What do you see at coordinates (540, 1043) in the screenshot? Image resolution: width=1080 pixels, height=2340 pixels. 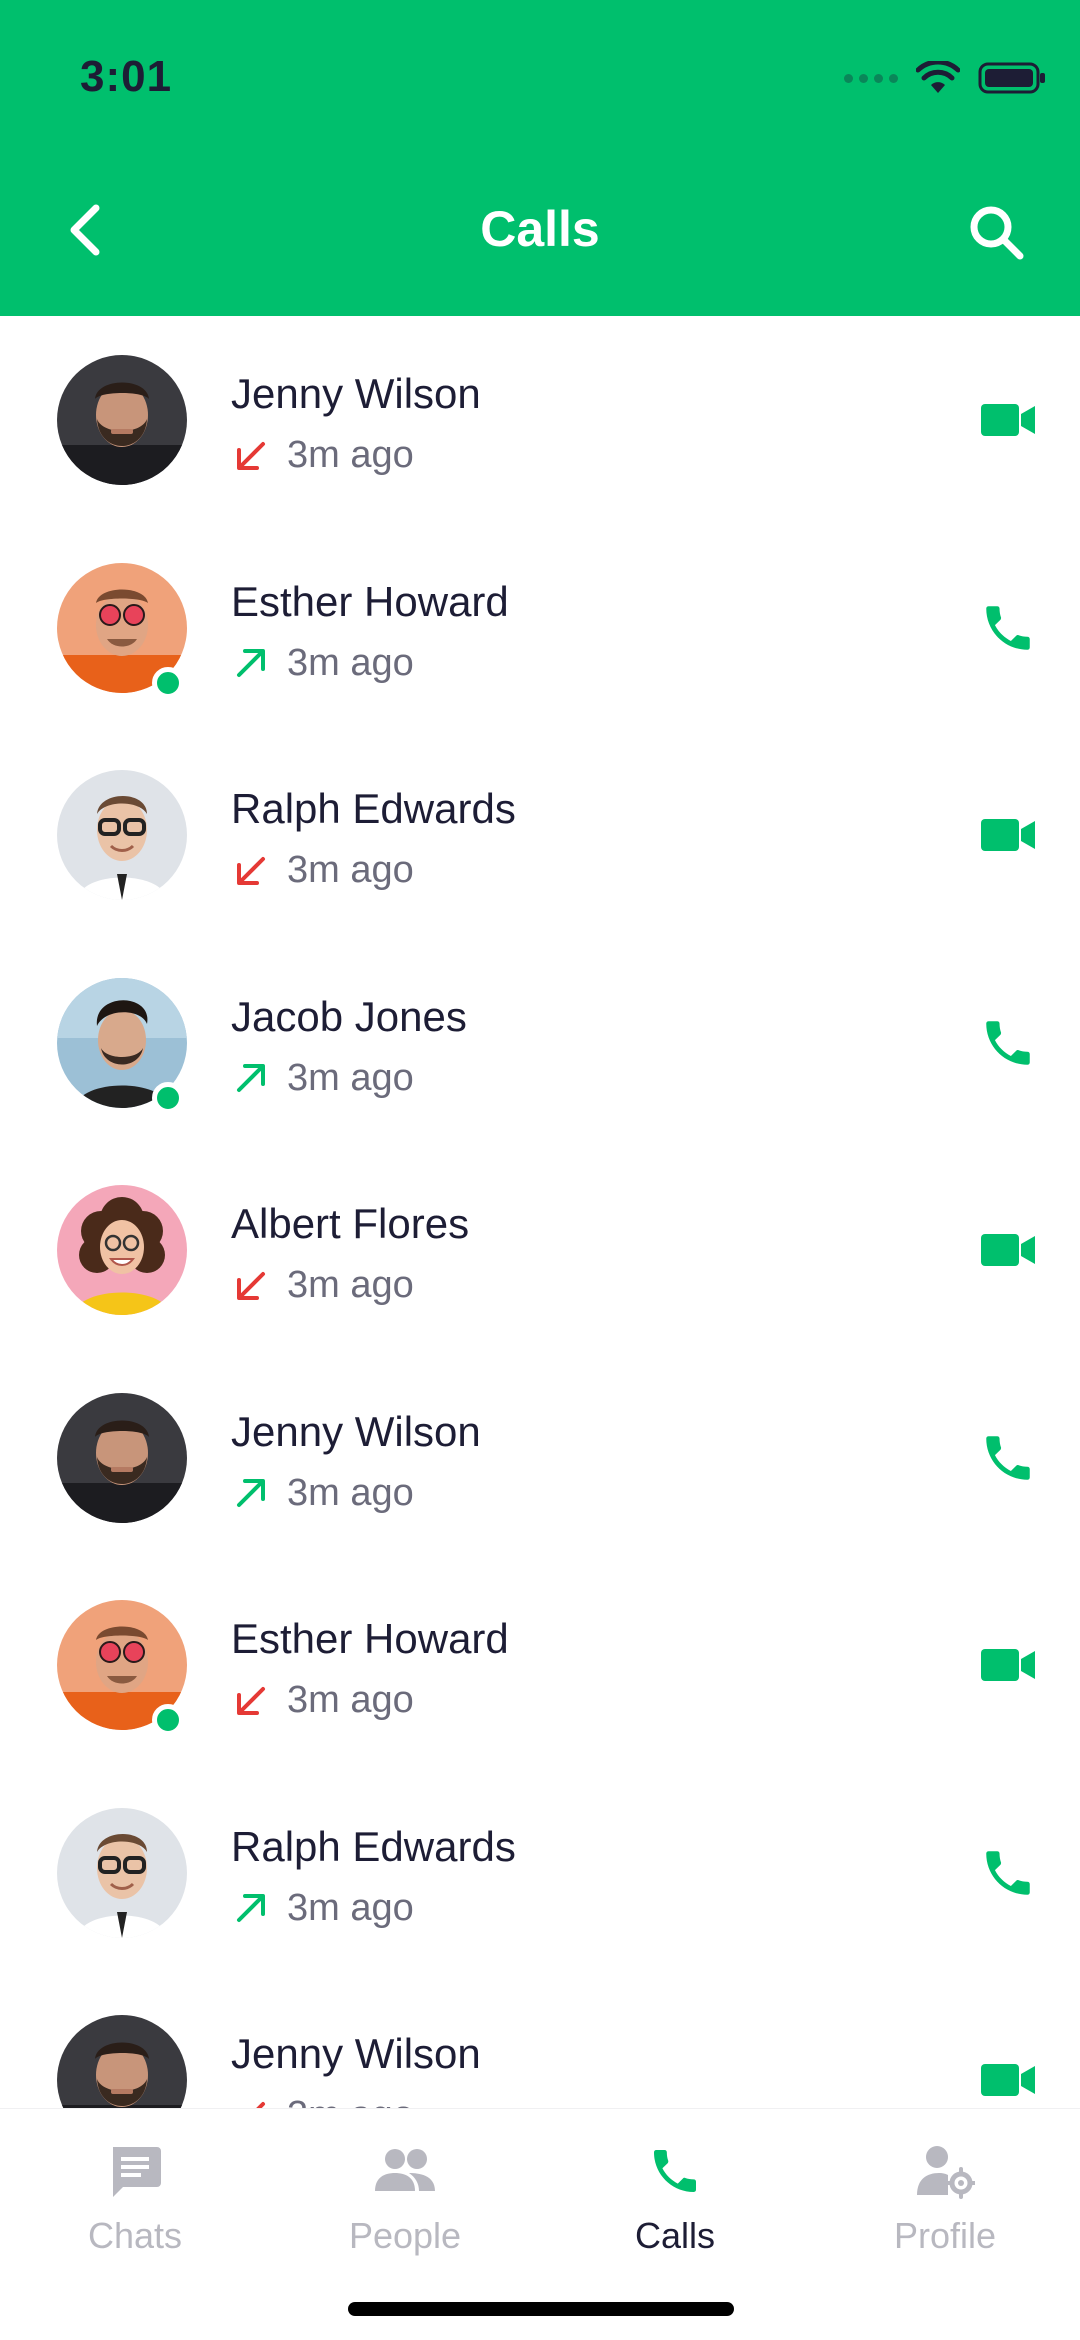 I see `call-row: Jacob Jones 3m ago` at bounding box center [540, 1043].